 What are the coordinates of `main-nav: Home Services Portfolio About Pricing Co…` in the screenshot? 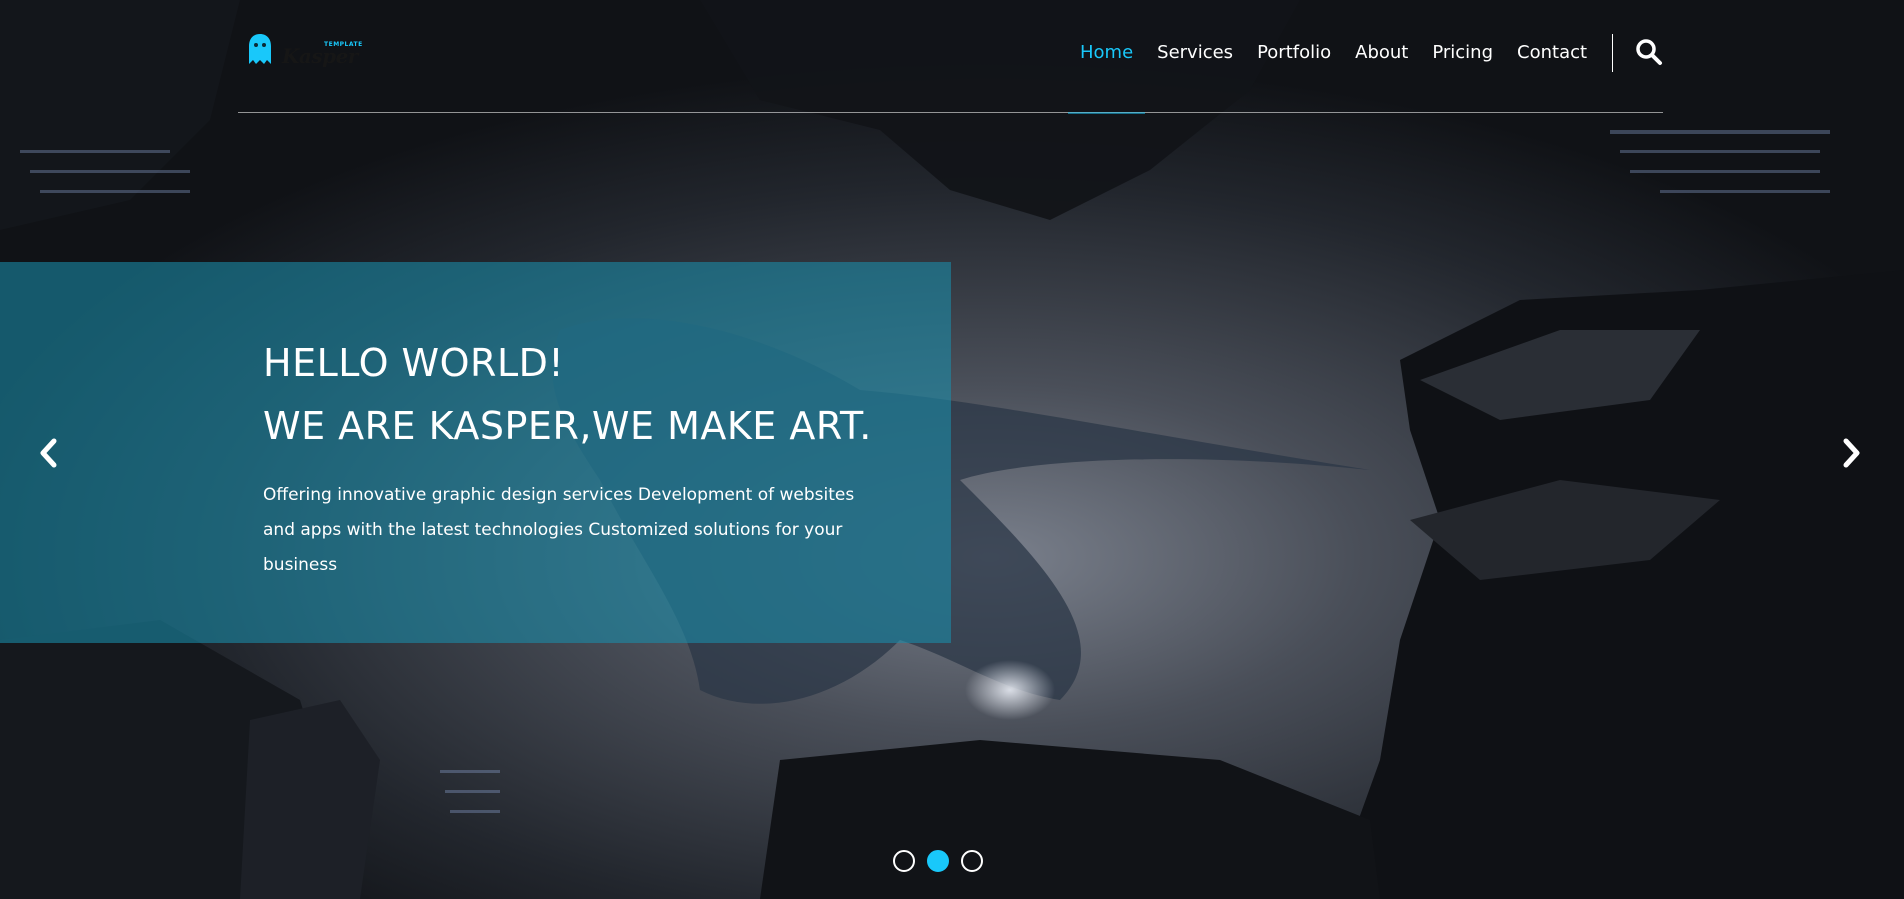 It's located at (1333, 57).